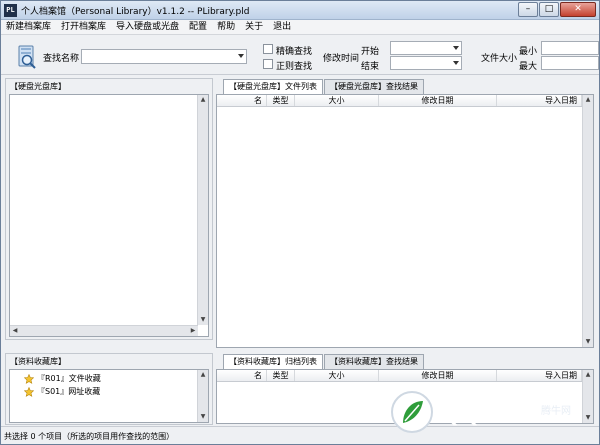 Image resolution: width=600 pixels, height=445 pixels. What do you see at coordinates (528, 67) in the screenshot?
I see `max-size-label: 最大` at bounding box center [528, 67].